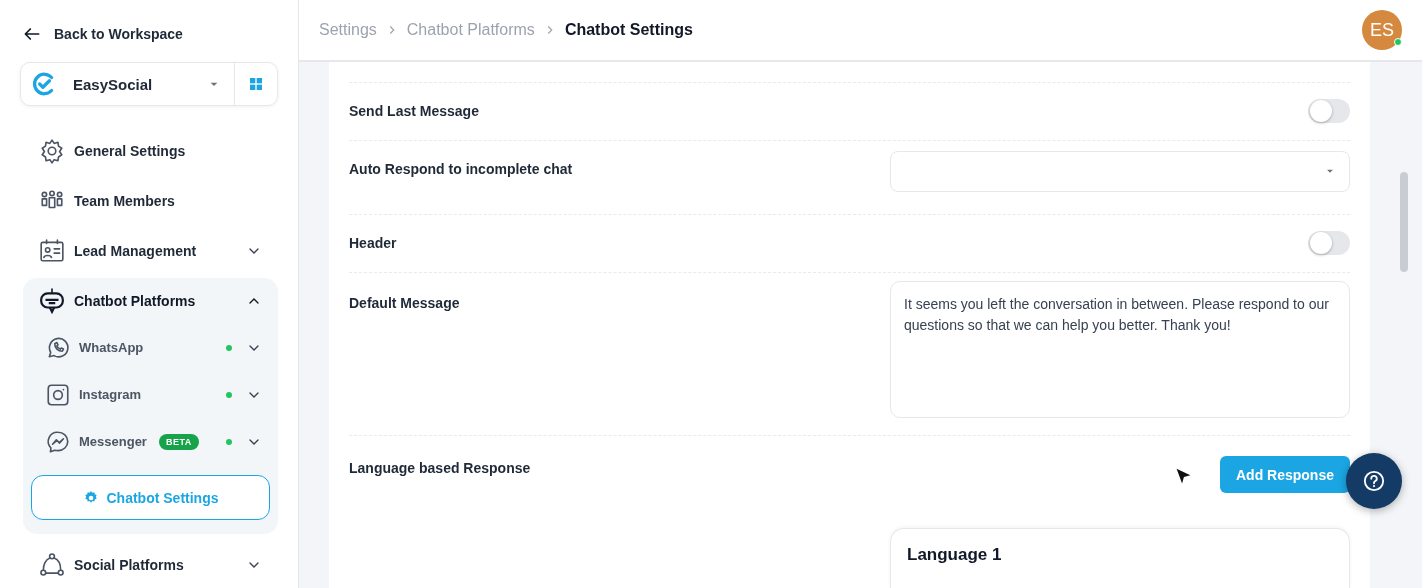  I want to click on sub-nav-item: WhatsApp, so click(150, 347).